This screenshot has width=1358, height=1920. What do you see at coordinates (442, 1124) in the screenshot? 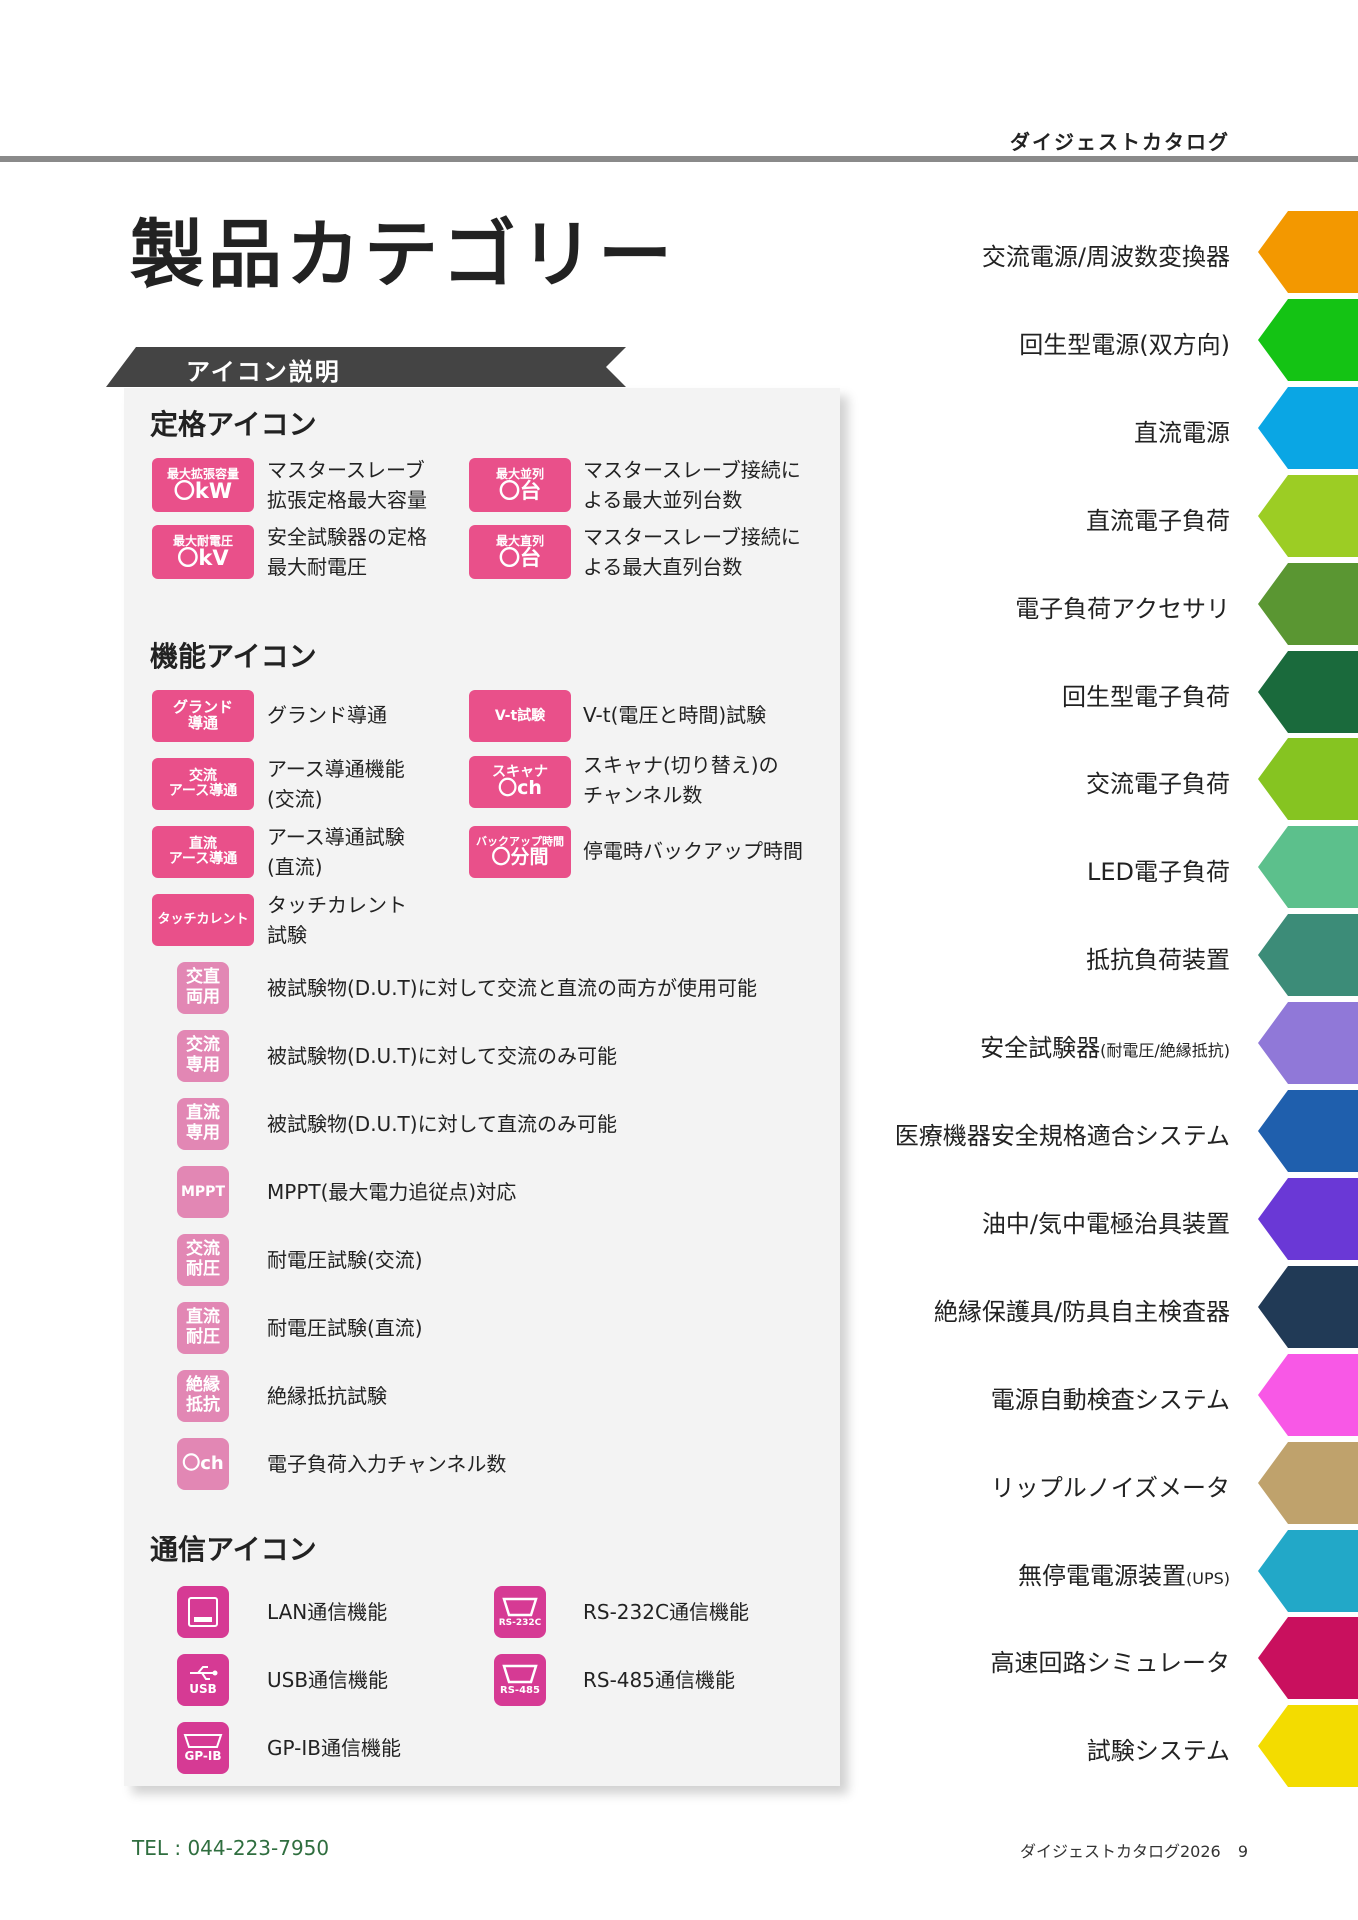
I see `square-icon-desc: 被試験物(D.U.T)に対して直流のみ可能` at bounding box center [442, 1124].